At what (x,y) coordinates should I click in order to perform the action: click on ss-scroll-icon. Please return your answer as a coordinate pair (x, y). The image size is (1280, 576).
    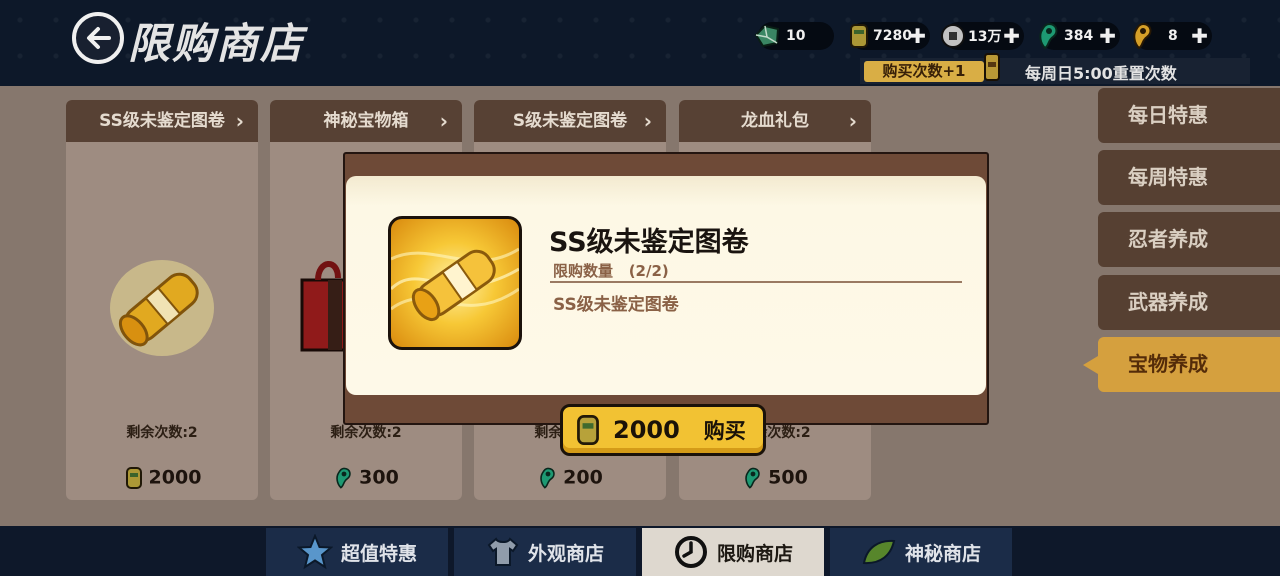
    Looking at the image, I should click on (455, 284).